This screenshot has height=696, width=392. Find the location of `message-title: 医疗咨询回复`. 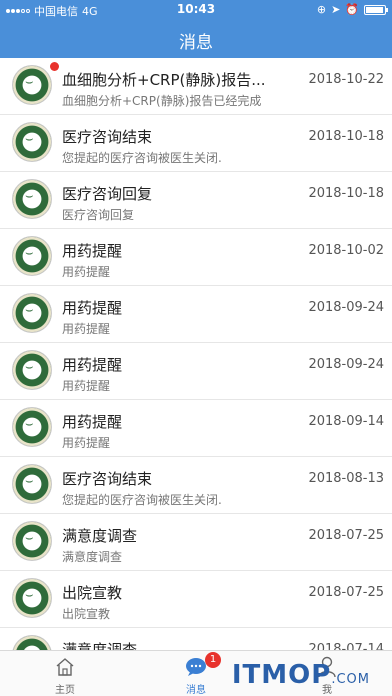

message-title: 医疗咨询回复 is located at coordinates (107, 194).